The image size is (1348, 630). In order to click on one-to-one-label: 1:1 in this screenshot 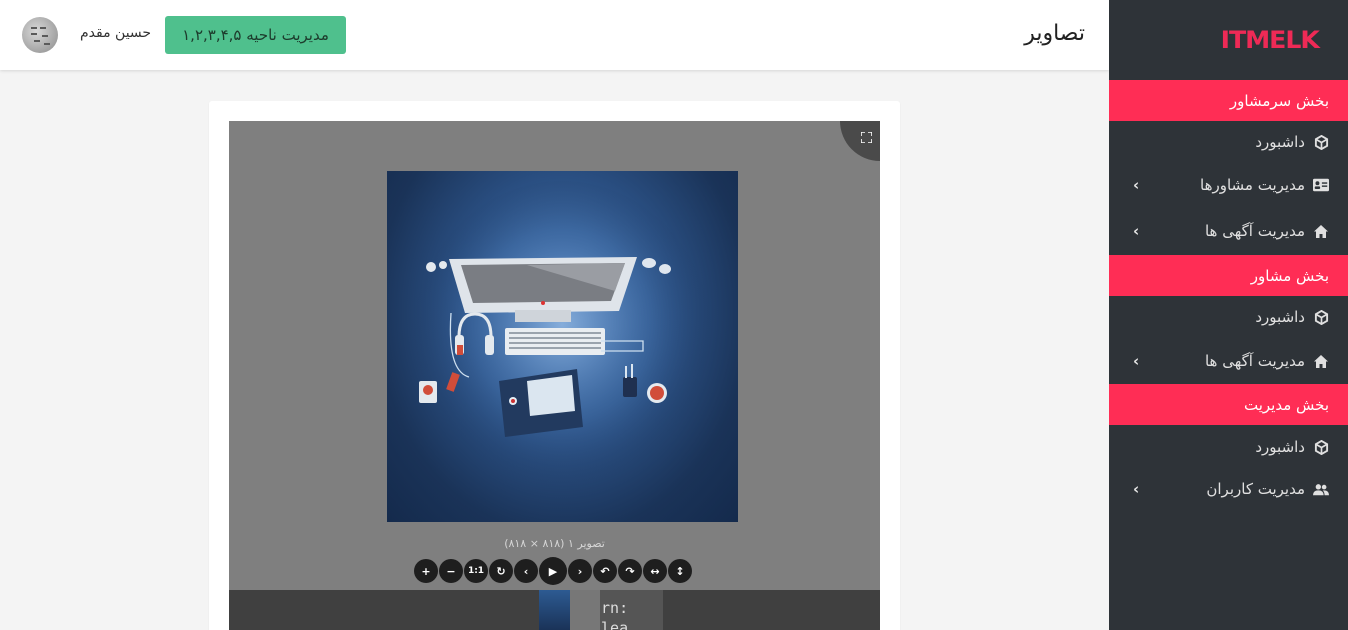, I will do `click(476, 571)`.